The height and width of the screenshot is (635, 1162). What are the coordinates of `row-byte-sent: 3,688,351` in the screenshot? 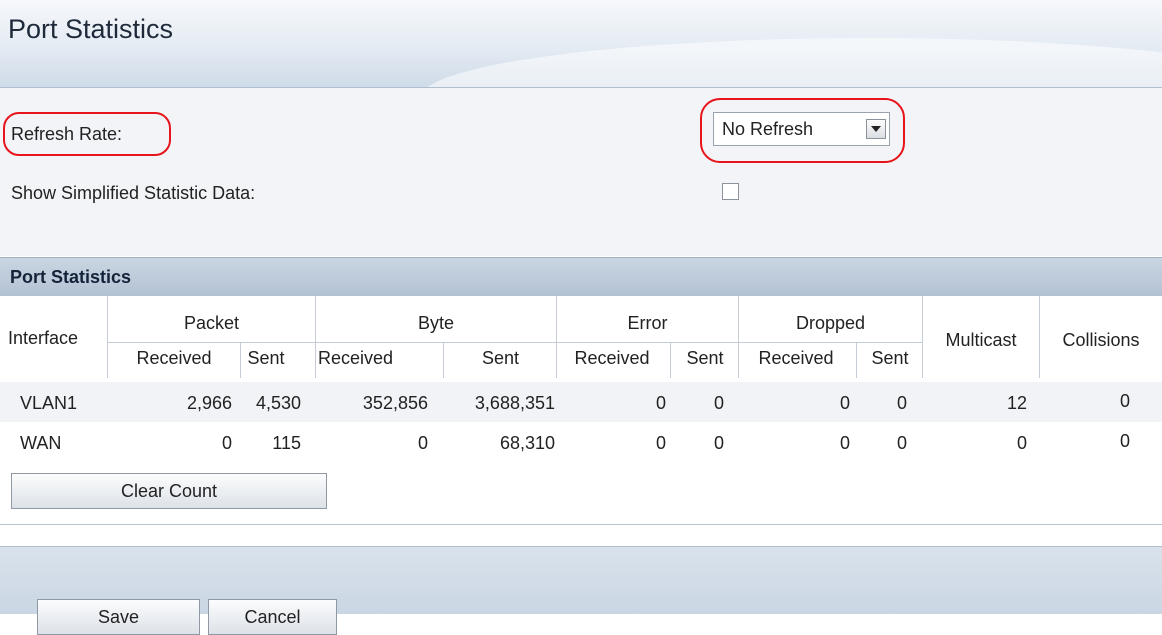 It's located at (514, 403).